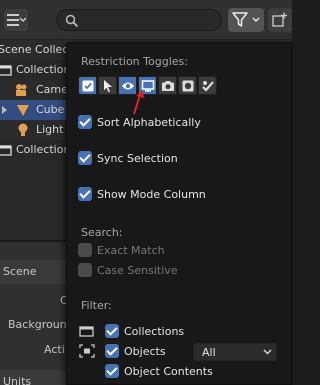 The height and width of the screenshot is (385, 320). Describe the element at coordinates (149, 122) in the screenshot. I see `sort-alphabetically-label: Sort Alphabetically` at that location.